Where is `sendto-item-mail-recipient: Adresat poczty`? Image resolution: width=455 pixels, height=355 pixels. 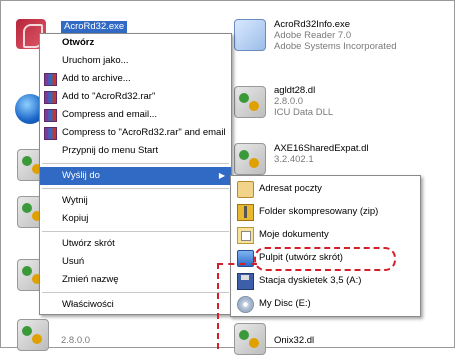
sendto-item-mail-recipient: Adresat poczty is located at coordinates (325, 188).